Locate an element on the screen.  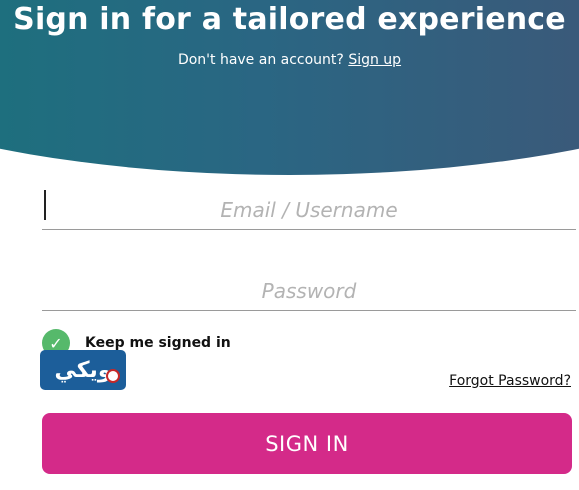
watermark-logo-text: ويكي is located at coordinates (83, 370).